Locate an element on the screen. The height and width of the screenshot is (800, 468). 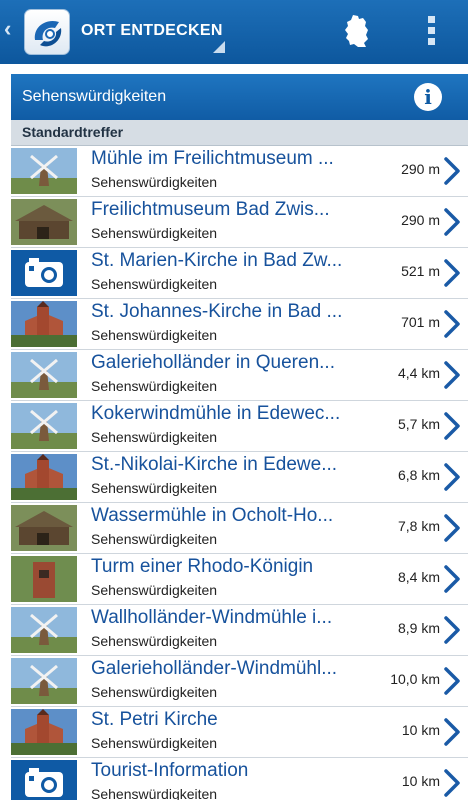
list-item-distance: 7,8 km is located at coordinates (418, 526).